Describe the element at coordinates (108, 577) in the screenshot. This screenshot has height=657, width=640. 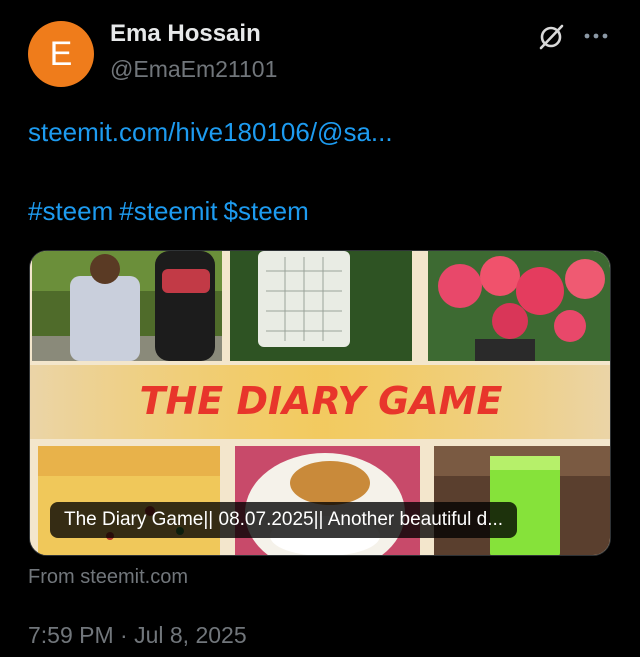
I see `card-source: From steemit.com` at that location.